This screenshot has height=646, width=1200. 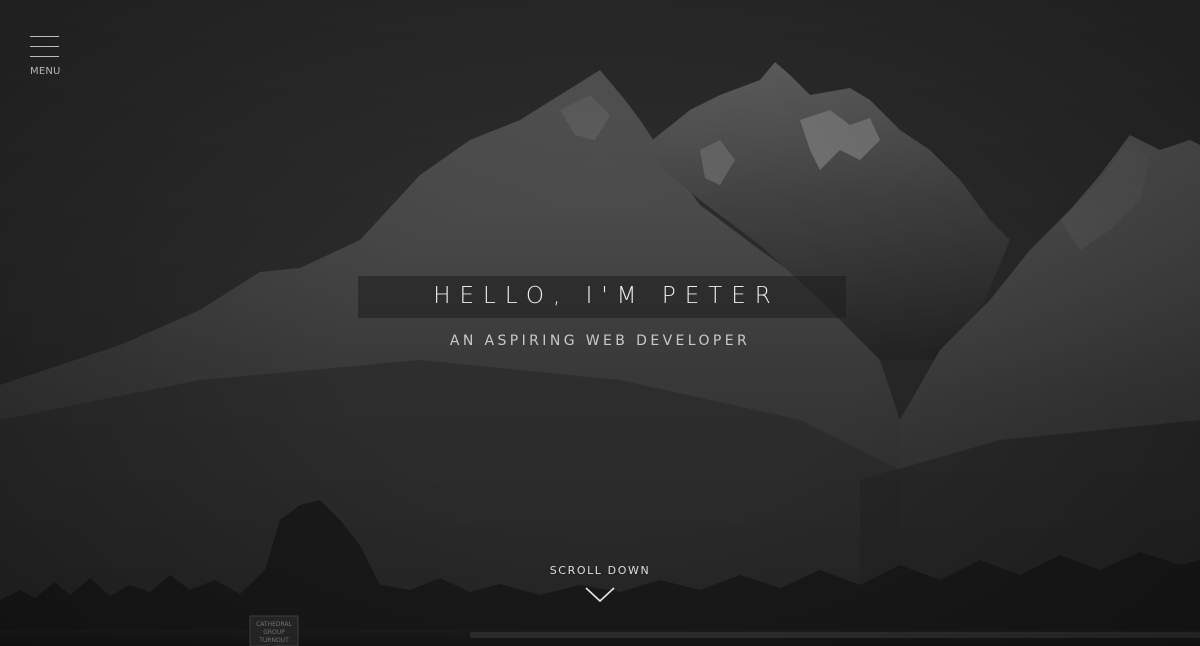 What do you see at coordinates (274, 624) in the screenshot?
I see `sign-line-1: CATHEDRAL` at bounding box center [274, 624].